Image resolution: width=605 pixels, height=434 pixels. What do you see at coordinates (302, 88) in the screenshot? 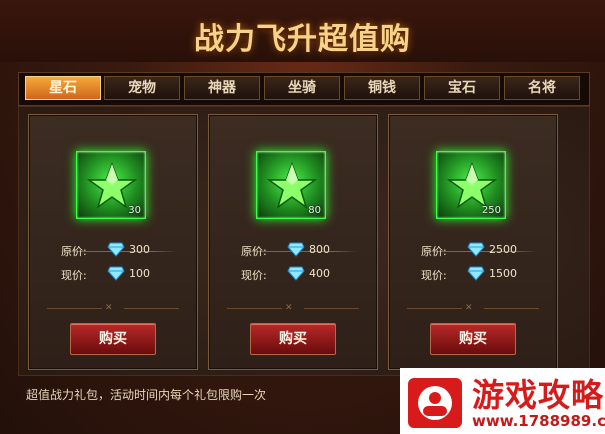
I see `tab-mount: 坐骑` at bounding box center [302, 88].